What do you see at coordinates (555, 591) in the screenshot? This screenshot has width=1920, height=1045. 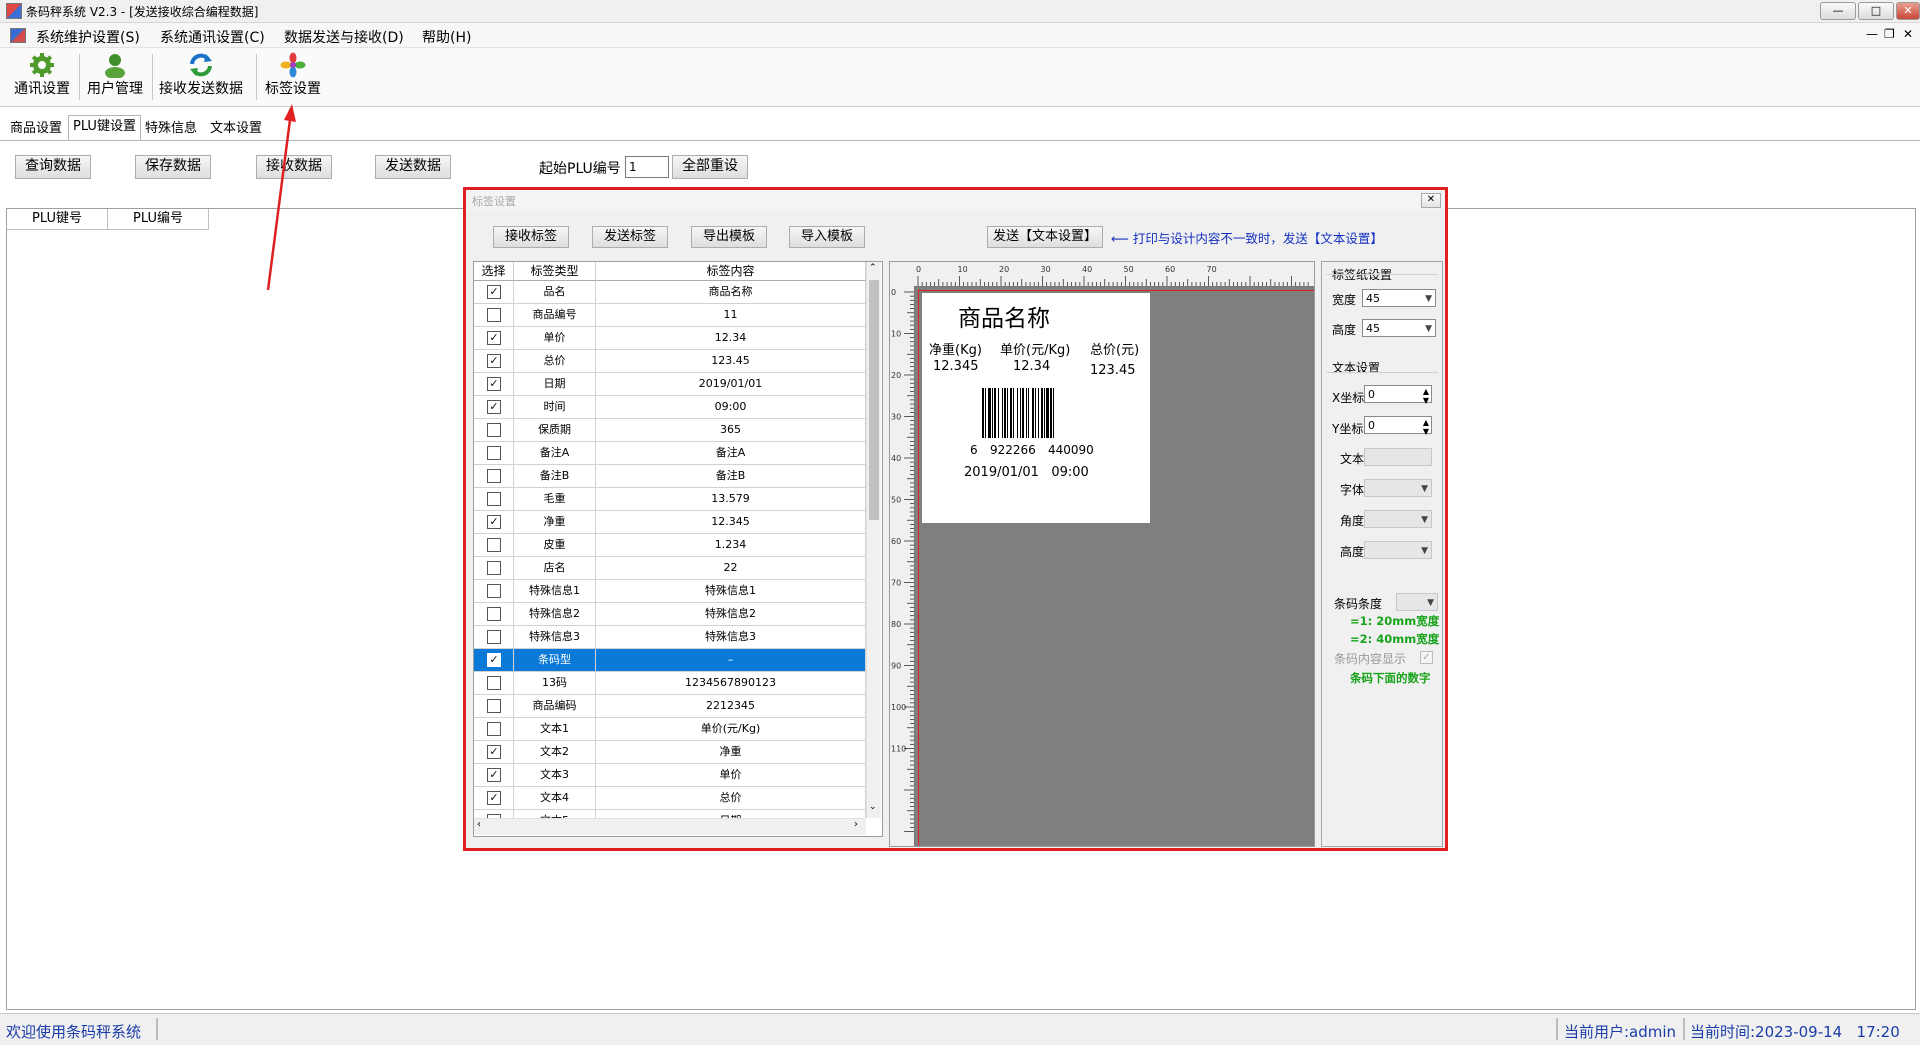 I see `type-cell: 特殊信息1` at bounding box center [555, 591].